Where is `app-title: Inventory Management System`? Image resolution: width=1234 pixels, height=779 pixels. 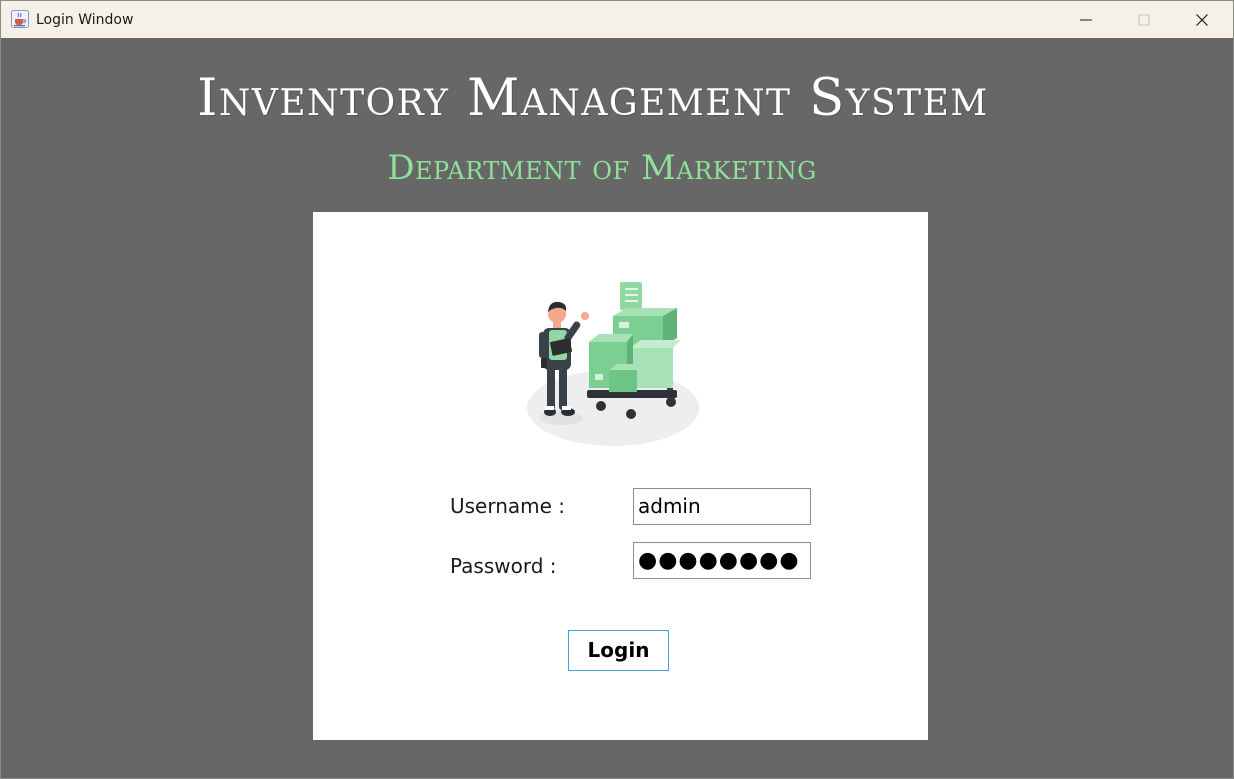
app-title: Inventory Management System is located at coordinates (593, 98).